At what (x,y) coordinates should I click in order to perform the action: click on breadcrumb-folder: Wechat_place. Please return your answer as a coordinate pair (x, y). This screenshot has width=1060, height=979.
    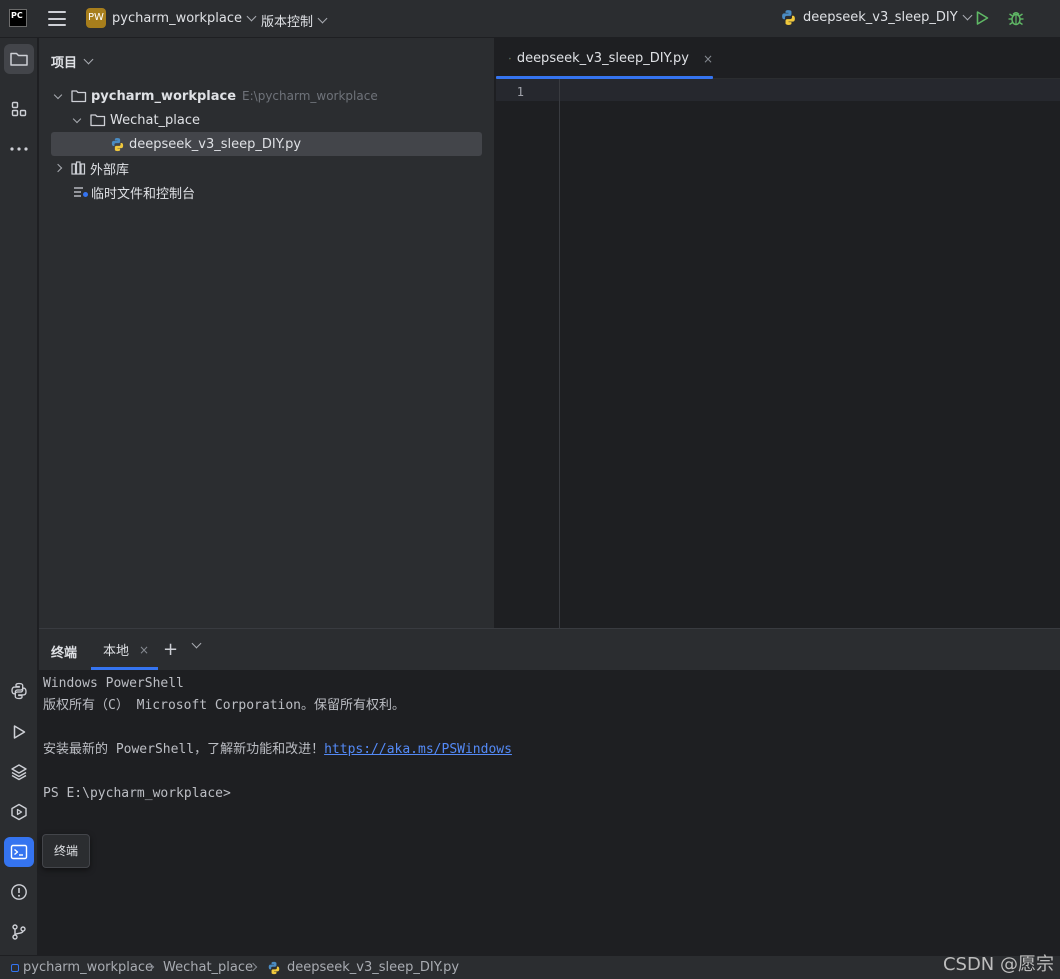
    Looking at the image, I should click on (208, 967).